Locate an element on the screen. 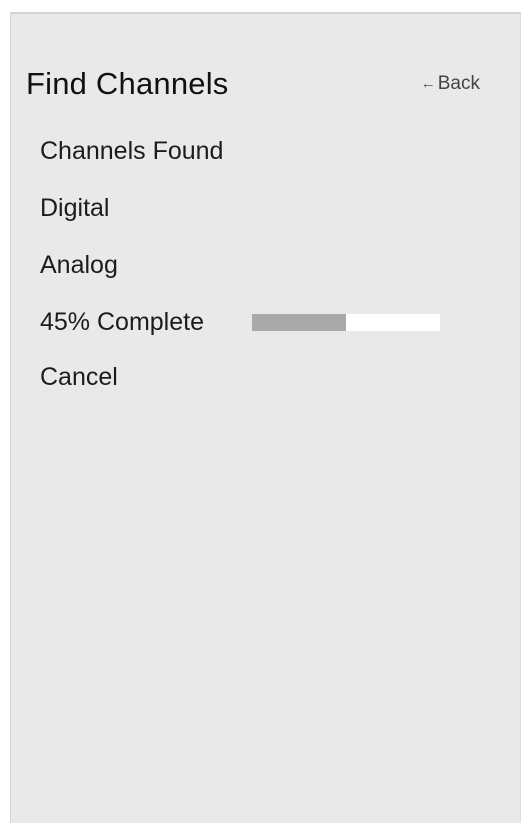 The height and width of the screenshot is (823, 525). back-label: Back is located at coordinates (458, 83).